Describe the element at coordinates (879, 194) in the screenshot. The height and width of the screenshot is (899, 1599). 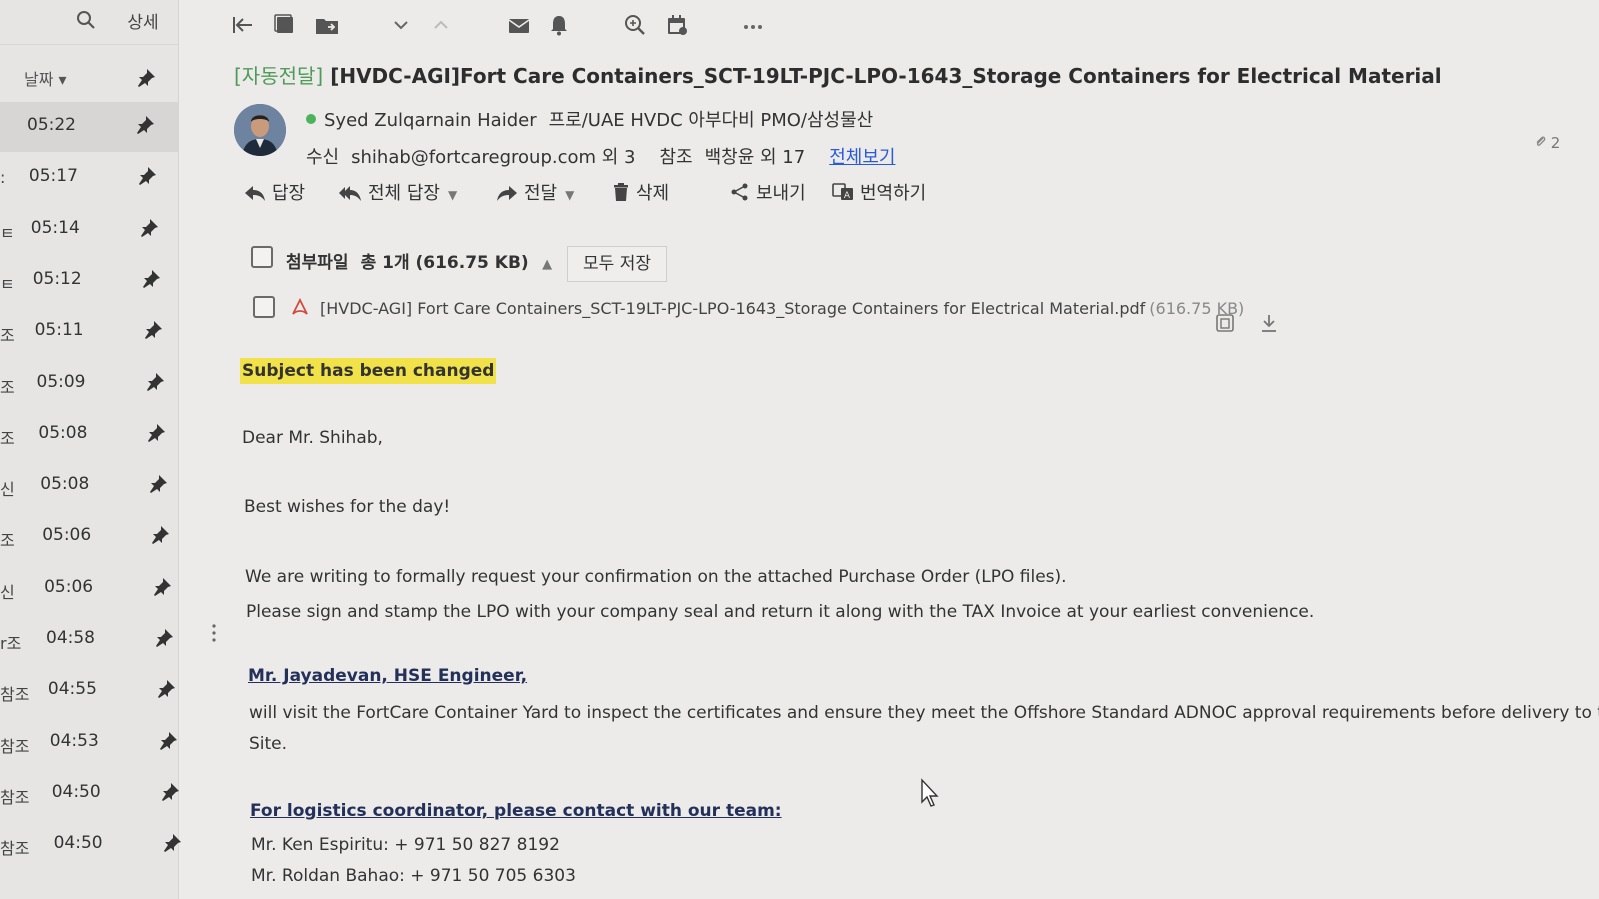
I see `translate-button: A 번역하기` at that location.